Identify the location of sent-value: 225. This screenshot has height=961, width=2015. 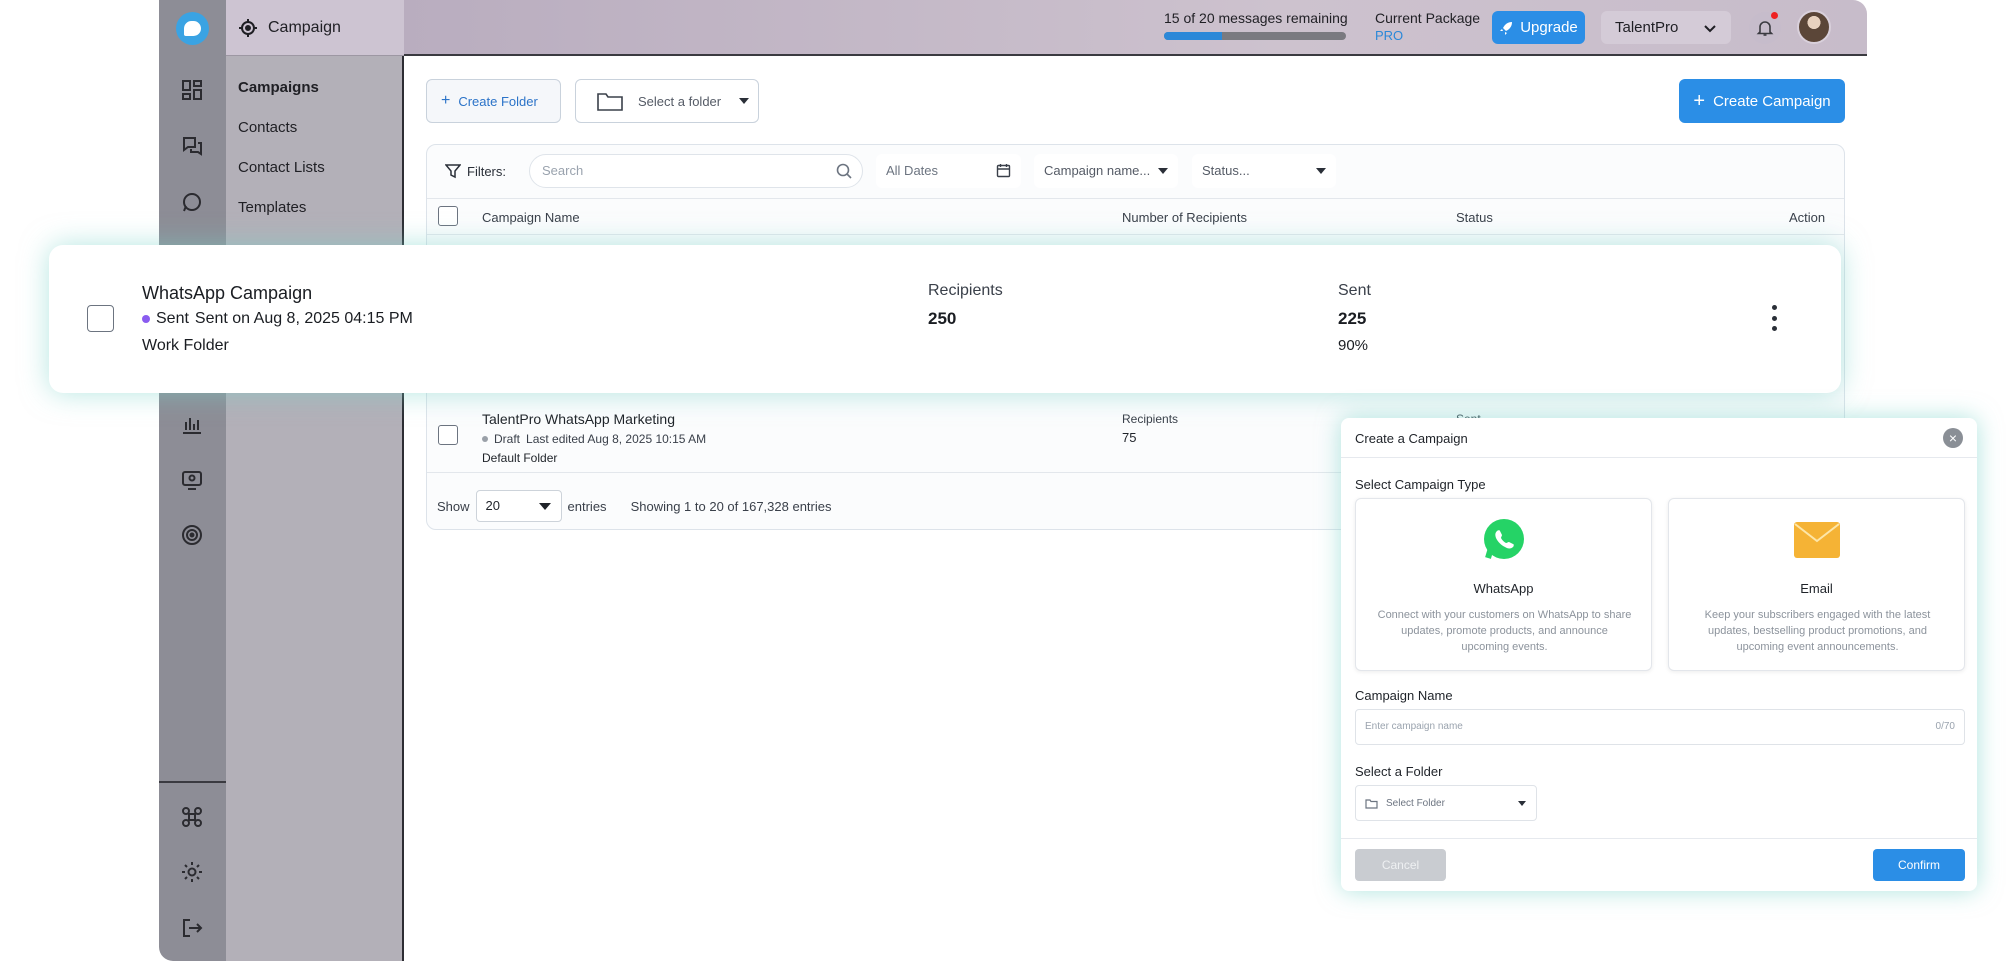
(1352, 318).